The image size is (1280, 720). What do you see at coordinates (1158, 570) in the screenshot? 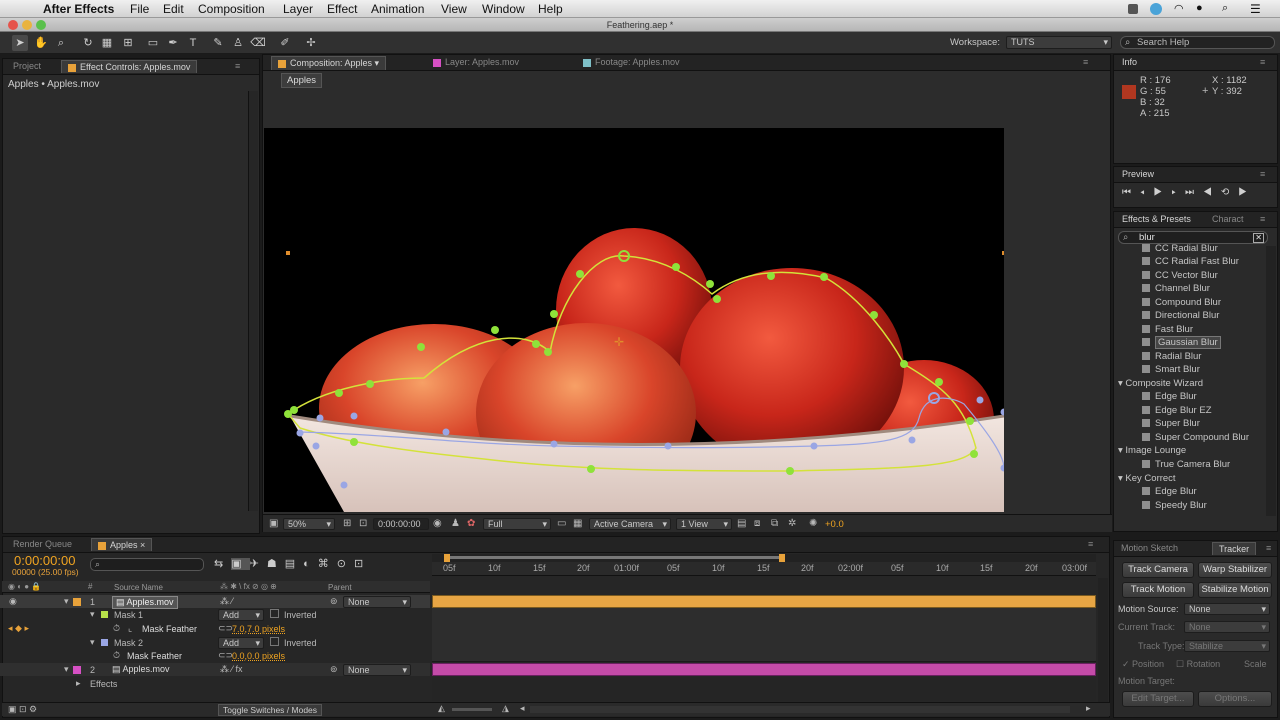
I see `track-camera-button: Track Camera` at bounding box center [1158, 570].